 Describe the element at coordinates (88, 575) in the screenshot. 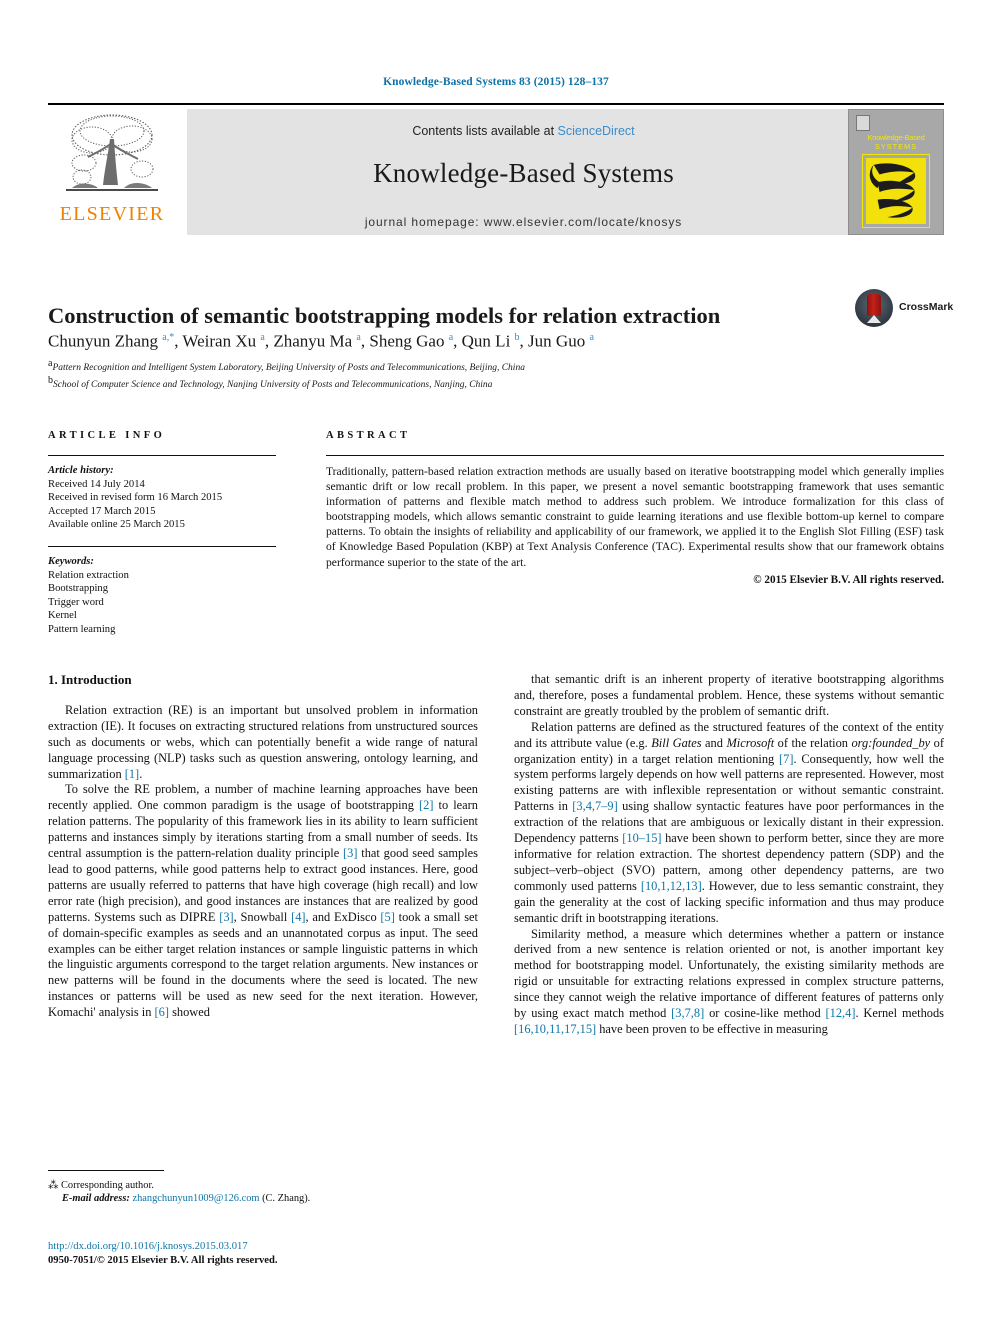

I see `keyword-item: Relation extraction` at that location.